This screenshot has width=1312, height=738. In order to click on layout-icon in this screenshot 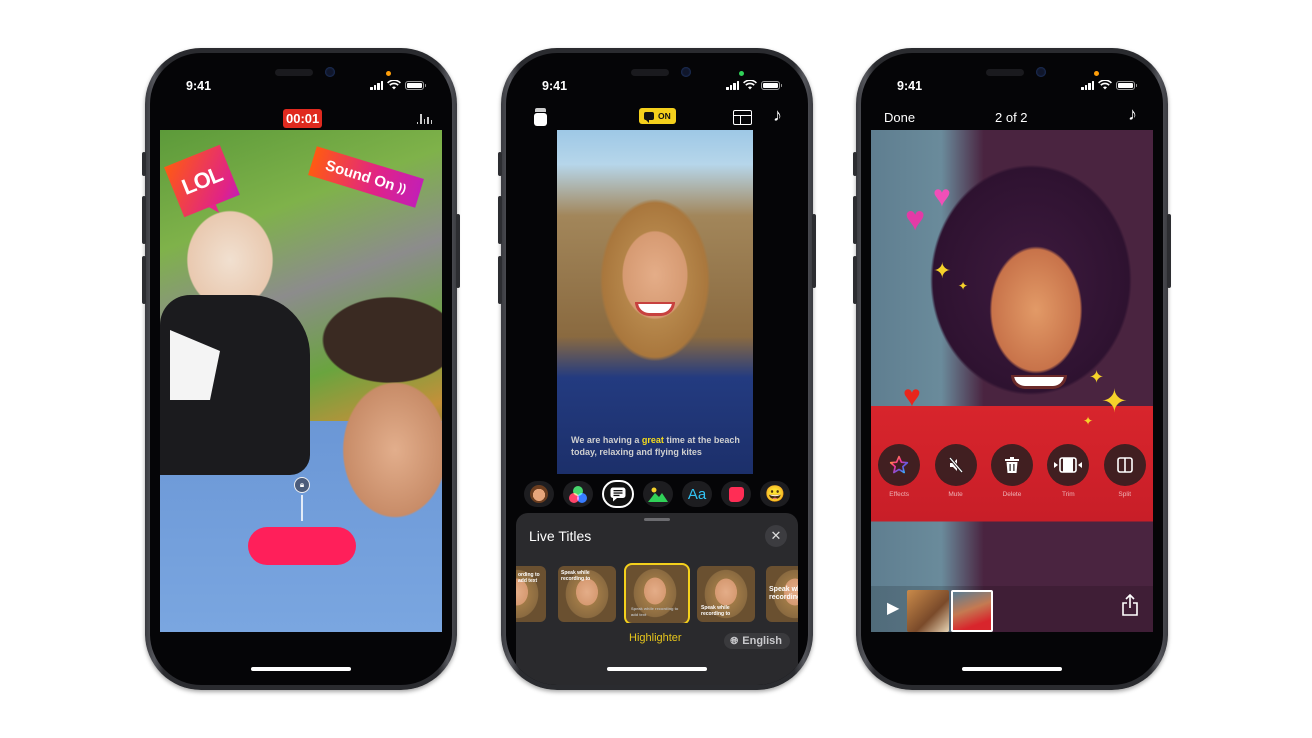, I will do `click(742, 117)`.